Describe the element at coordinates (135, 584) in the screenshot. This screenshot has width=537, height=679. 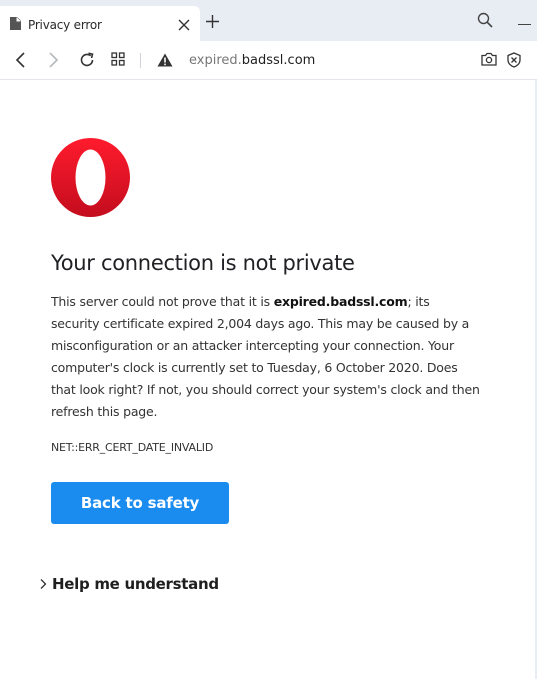
I see `details-button-label: Help me understand` at that location.